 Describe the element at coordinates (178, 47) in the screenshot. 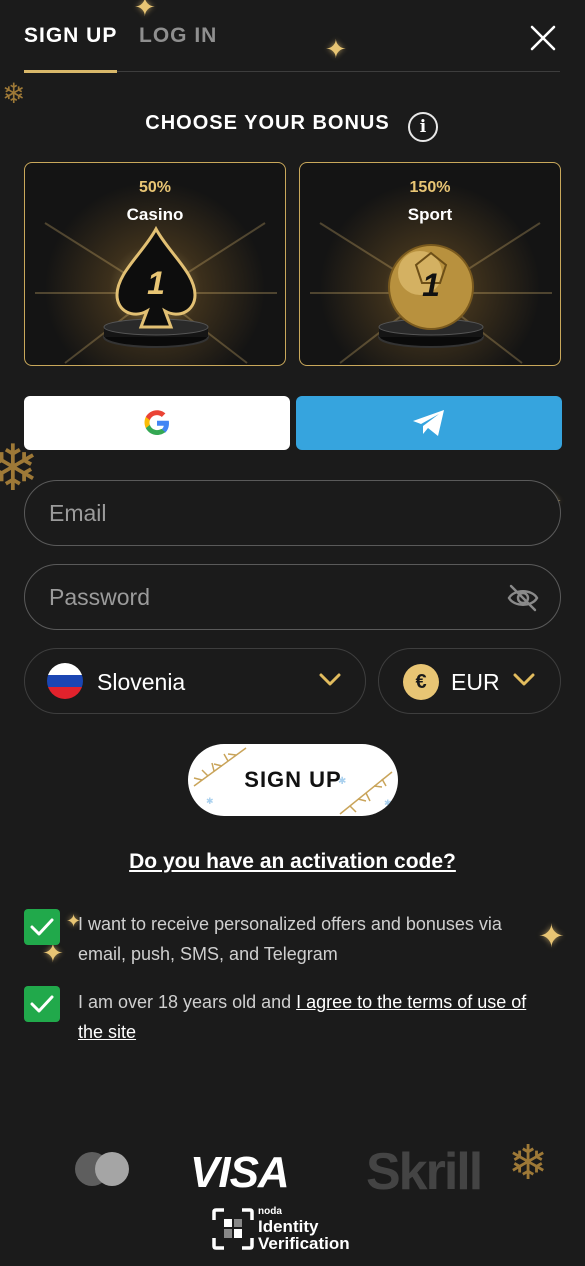

I see `tab-log-in: LOG IN` at that location.